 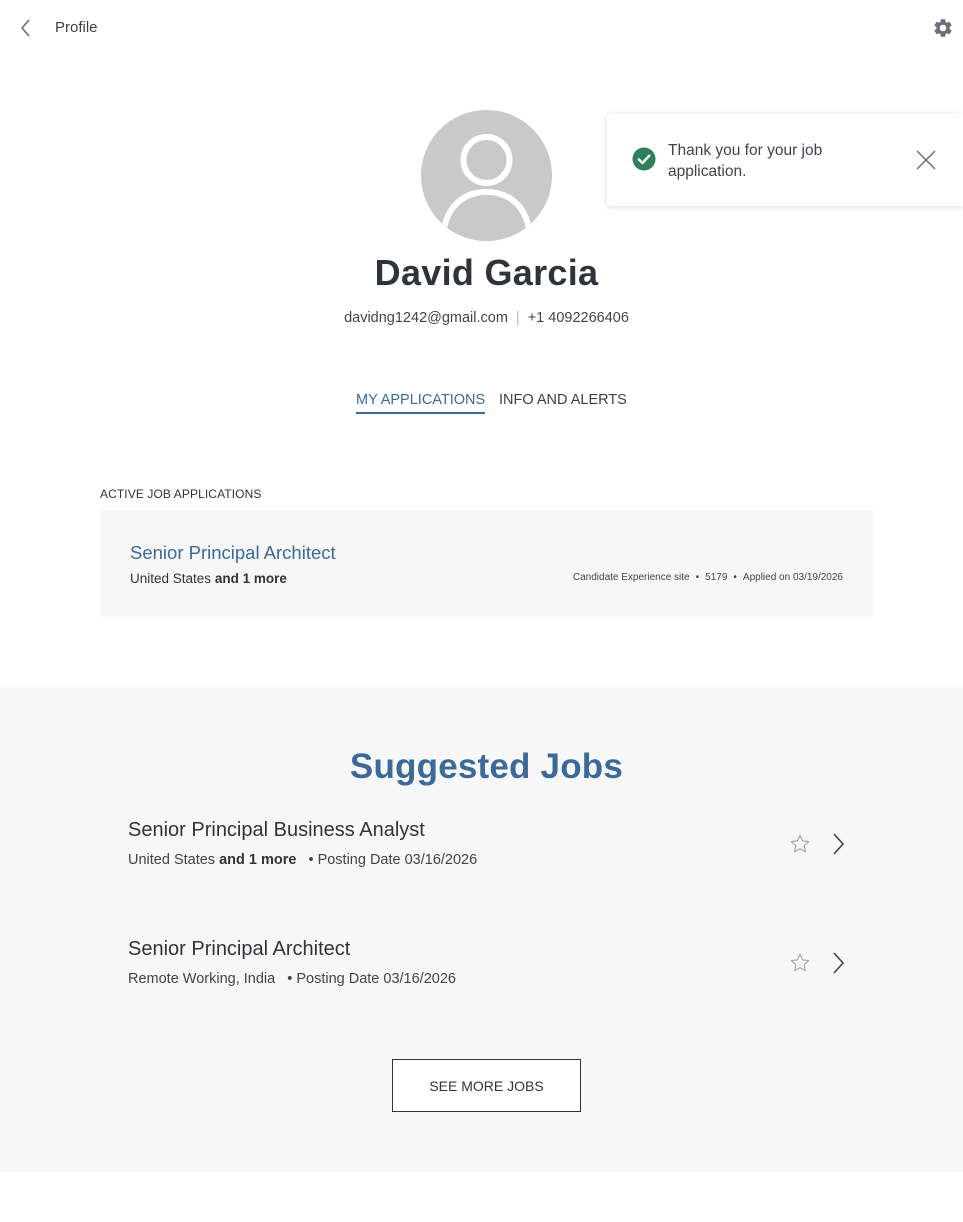 What do you see at coordinates (926, 160) in the screenshot?
I see `close-icon` at bounding box center [926, 160].